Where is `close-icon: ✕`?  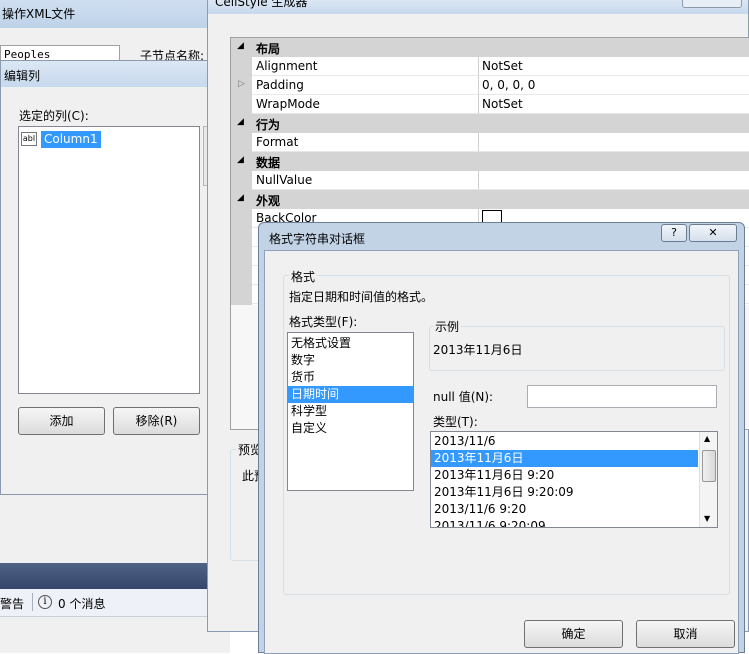
close-icon: ✕ is located at coordinates (713, 233).